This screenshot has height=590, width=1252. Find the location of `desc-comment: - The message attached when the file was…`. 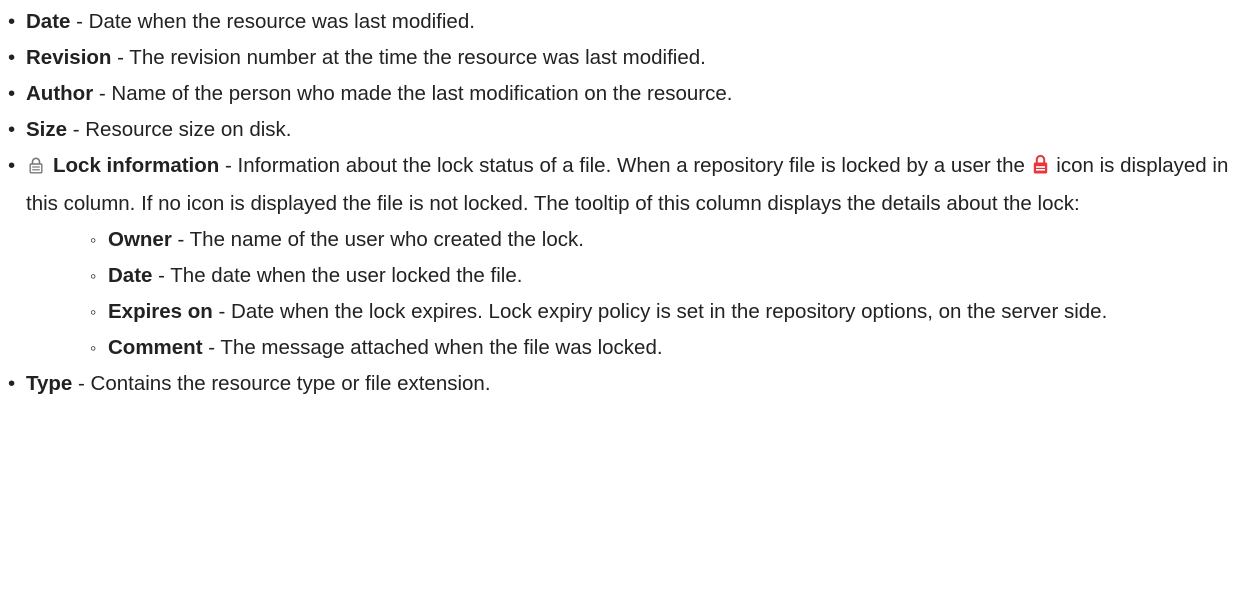

desc-comment: - The message attached when the file was… is located at coordinates (432, 347).